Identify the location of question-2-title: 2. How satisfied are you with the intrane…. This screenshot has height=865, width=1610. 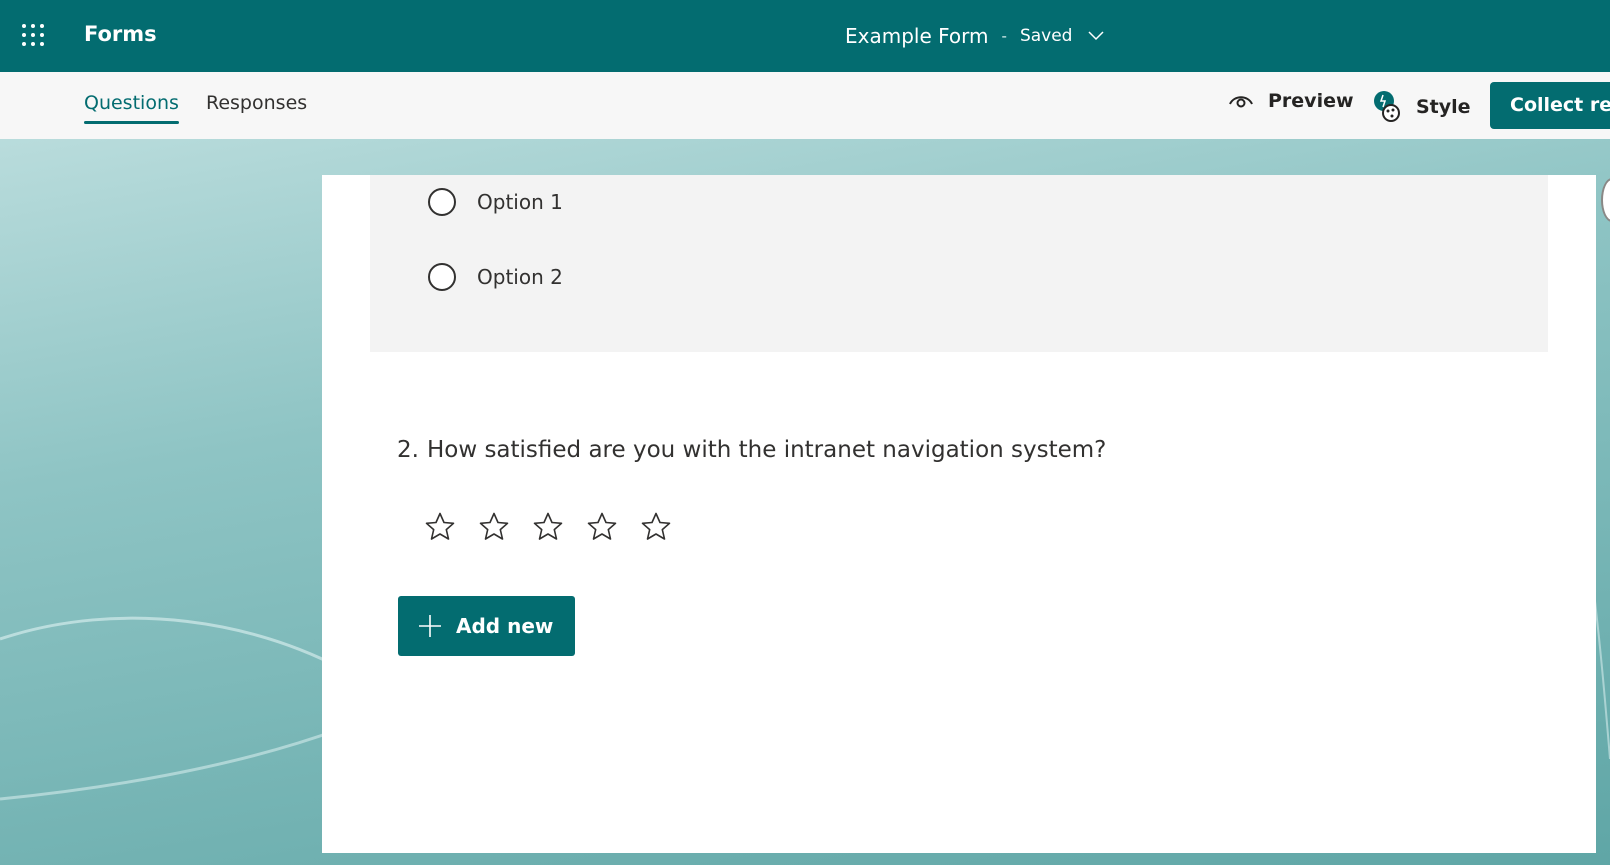
(751, 450).